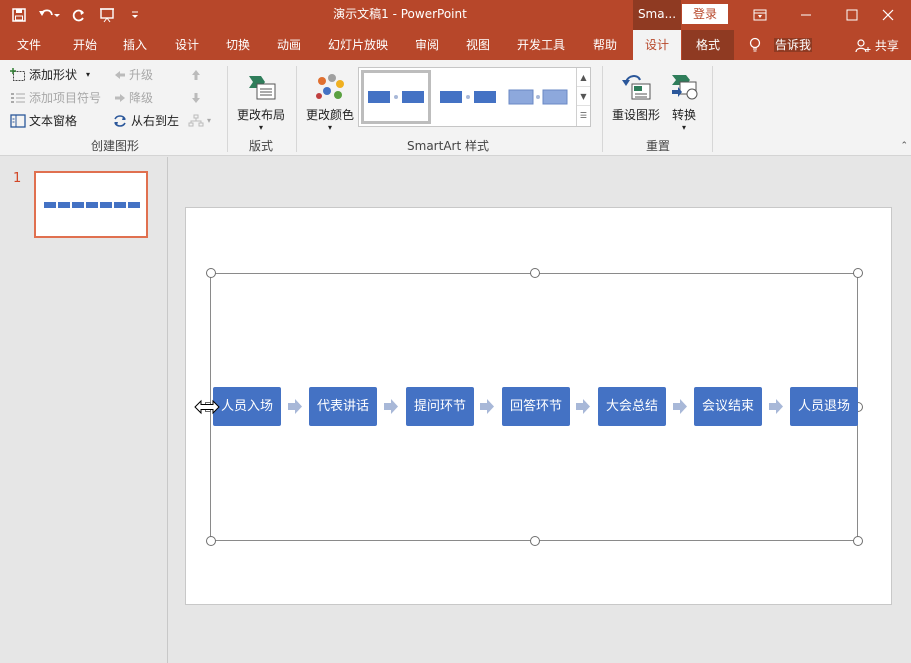 This screenshot has width=911, height=663. I want to click on tab-transitions: 切换, so click(238, 45).